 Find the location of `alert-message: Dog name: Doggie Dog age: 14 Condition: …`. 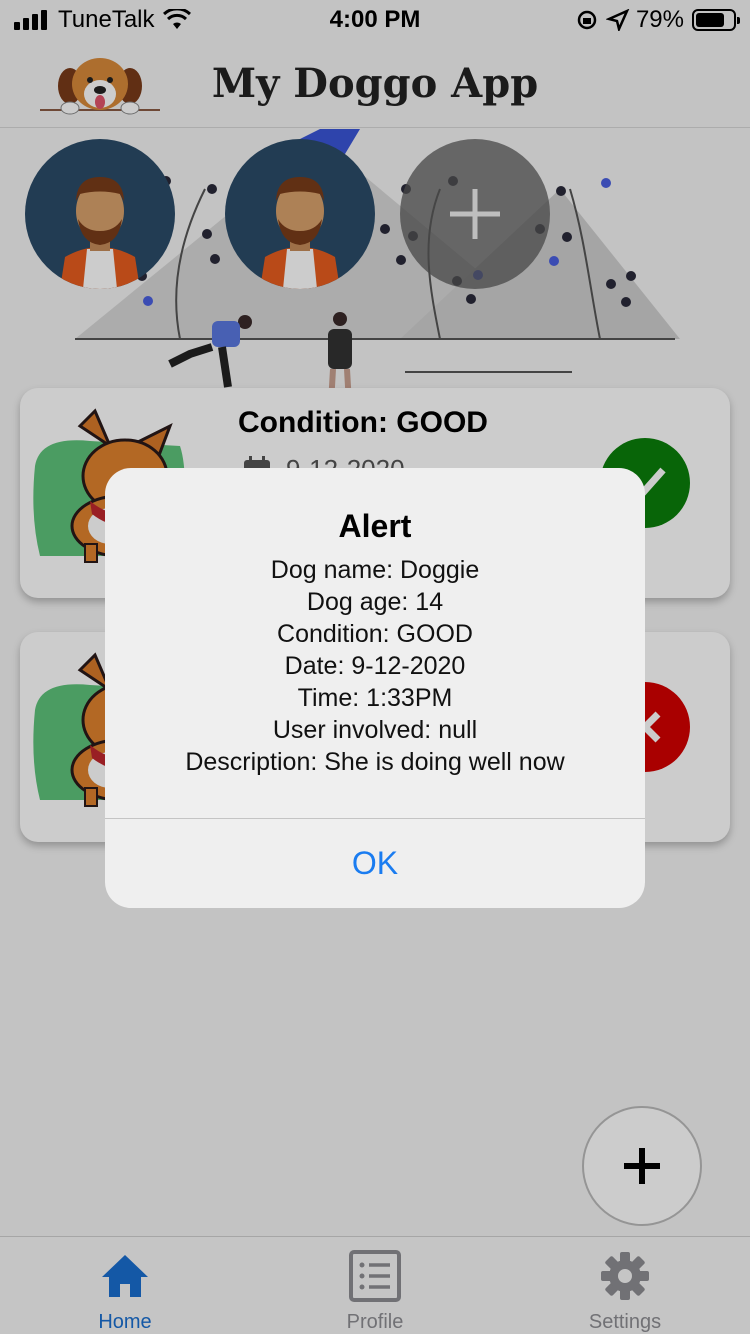

alert-message: Dog name: Doggie Dog age: 14 Condition: … is located at coordinates (375, 666).